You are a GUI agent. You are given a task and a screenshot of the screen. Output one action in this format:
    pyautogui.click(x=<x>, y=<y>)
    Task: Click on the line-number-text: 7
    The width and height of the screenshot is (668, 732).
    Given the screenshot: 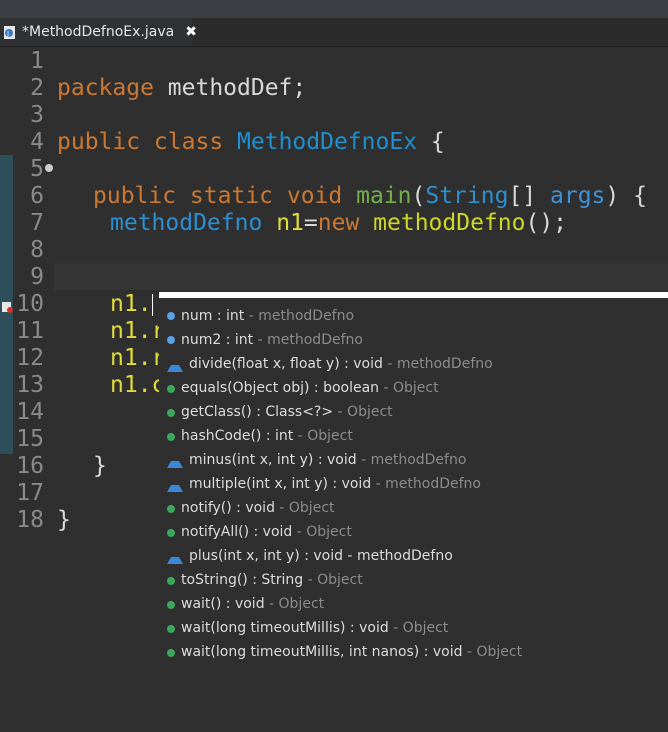 What is the action you would take?
    pyautogui.click(x=37, y=223)
    